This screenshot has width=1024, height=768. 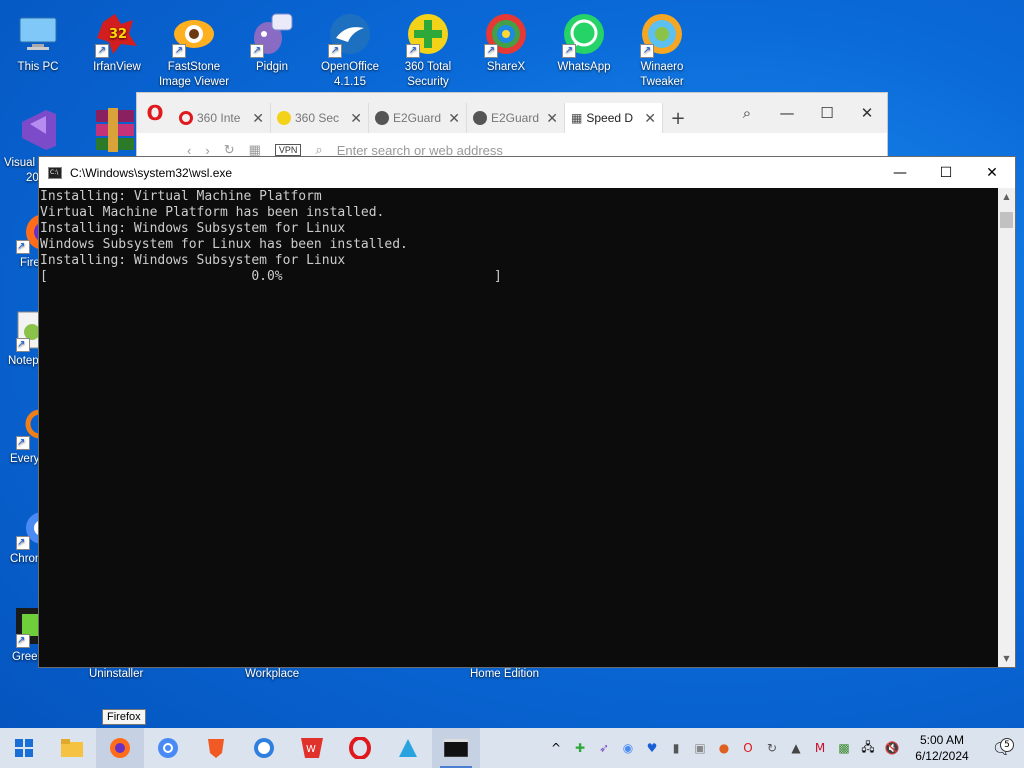 I want to click on console-line: Installing: Virtual Machine Platform, so click(x=181, y=196).